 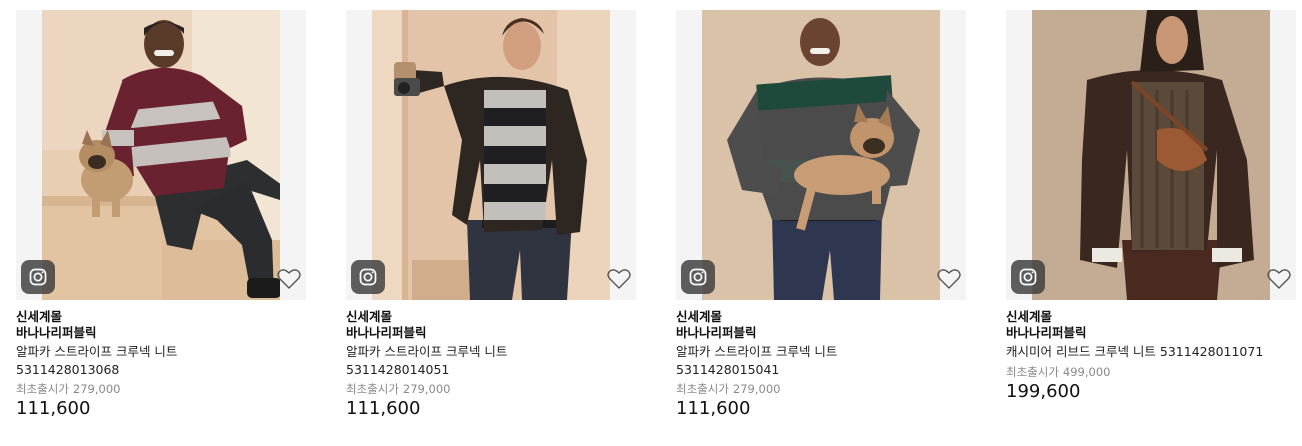 What do you see at coordinates (1151, 372) in the screenshot?
I see `original-price: 최초출시가 499,000` at bounding box center [1151, 372].